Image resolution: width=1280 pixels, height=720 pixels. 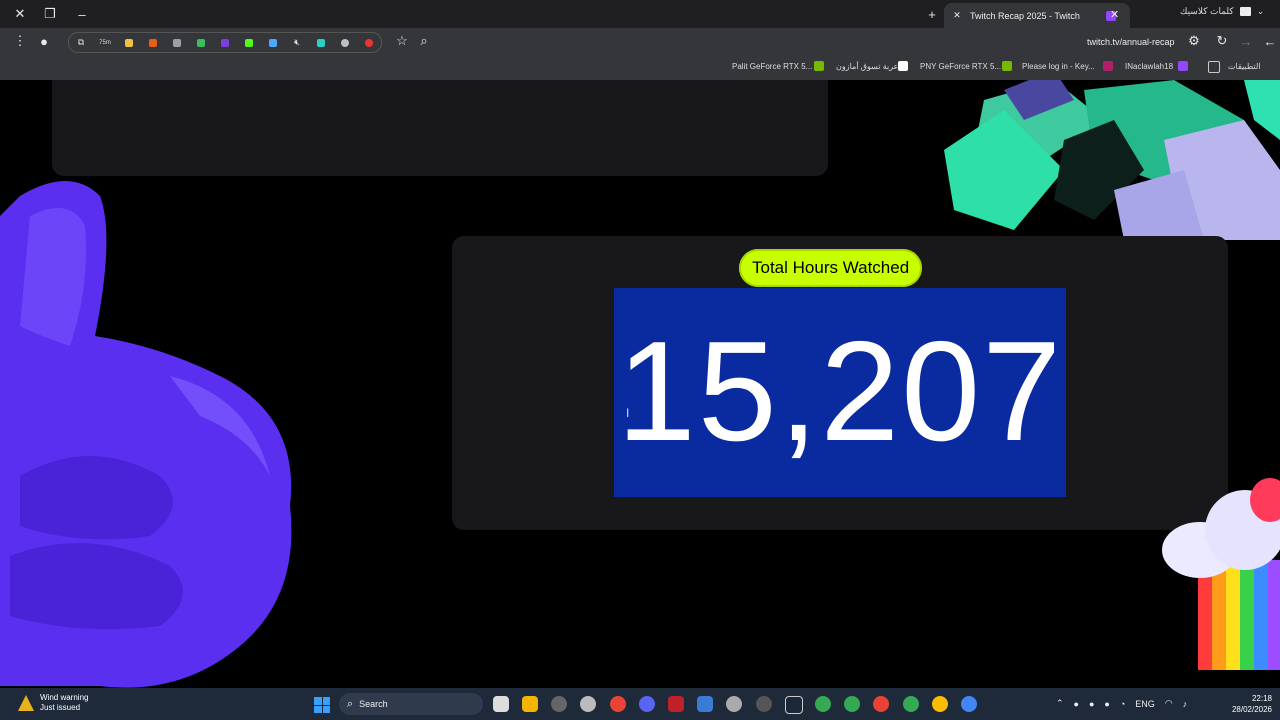 I want to click on discord-icon, so click(x=647, y=704).